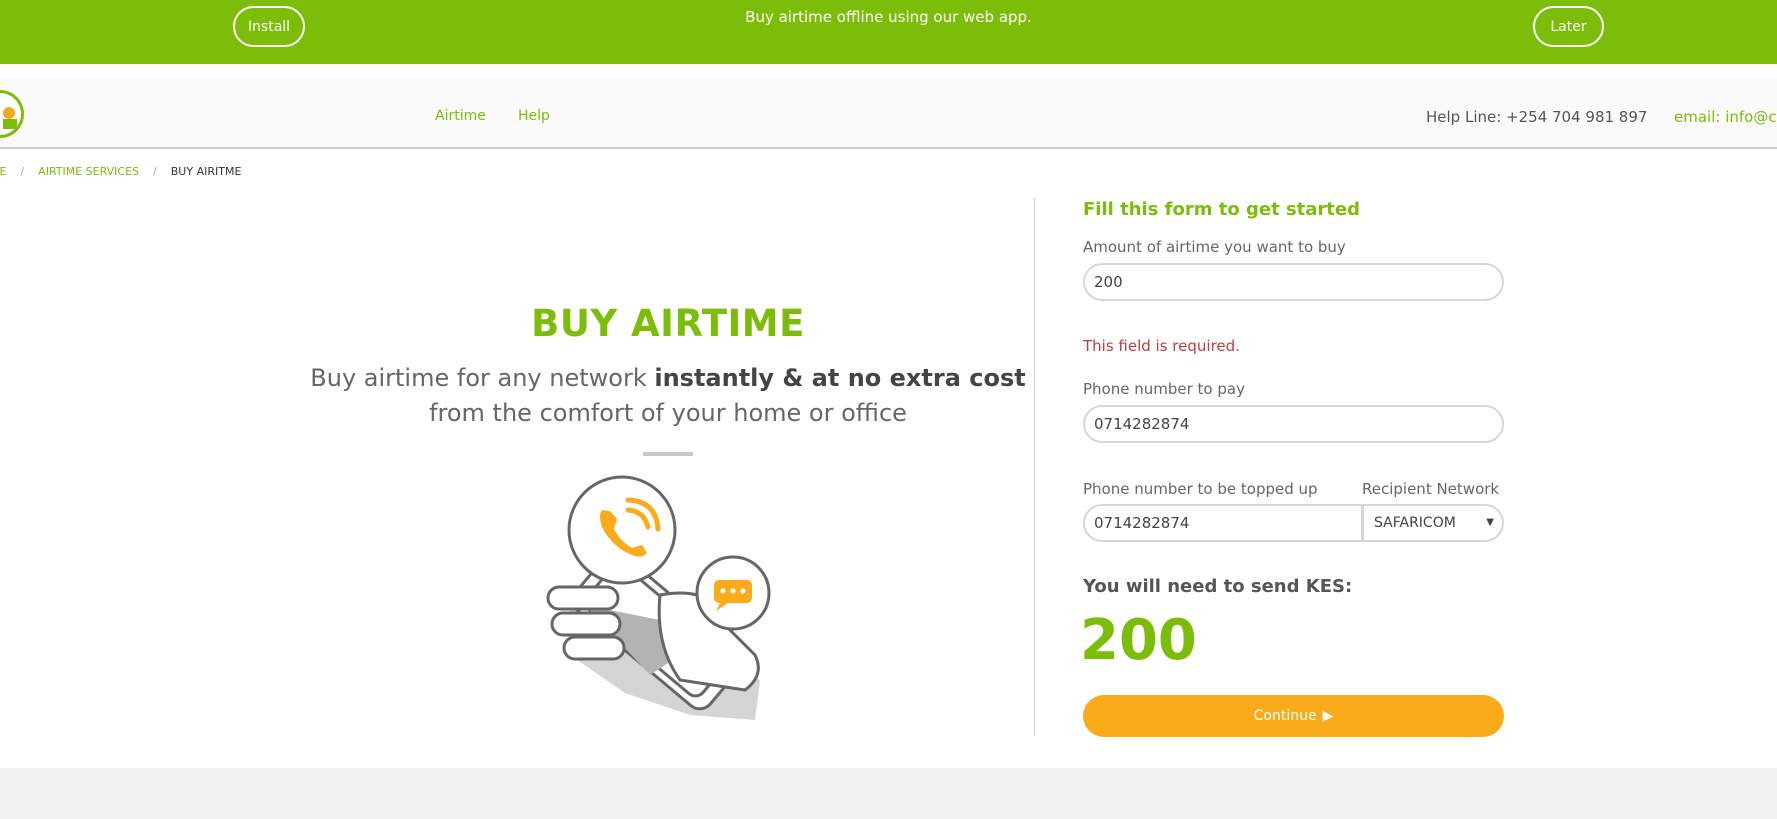 Image resolution: width=1777 pixels, height=819 pixels. Describe the element at coordinates (840, 378) in the screenshot. I see `hero-subtitle-emphasis: instantly & at no extra cost` at that location.